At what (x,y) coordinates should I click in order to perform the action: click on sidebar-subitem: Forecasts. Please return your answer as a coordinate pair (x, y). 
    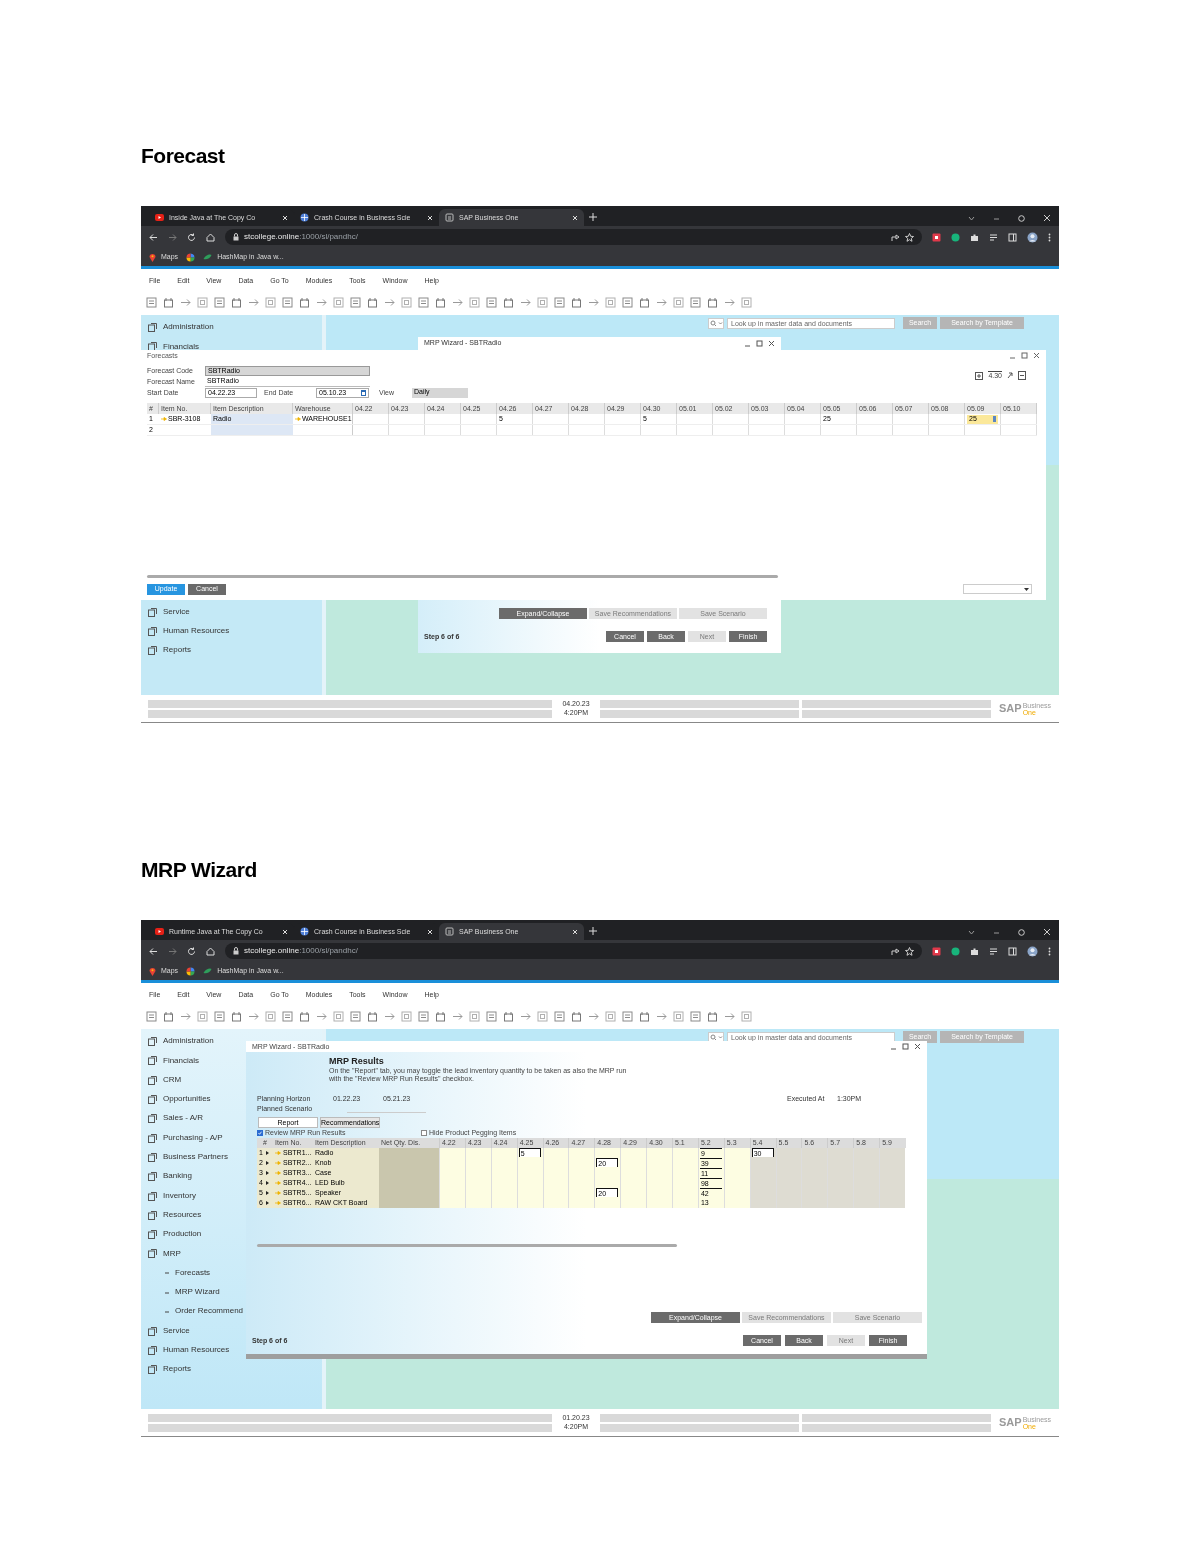
    Looking at the image, I should click on (188, 1273).